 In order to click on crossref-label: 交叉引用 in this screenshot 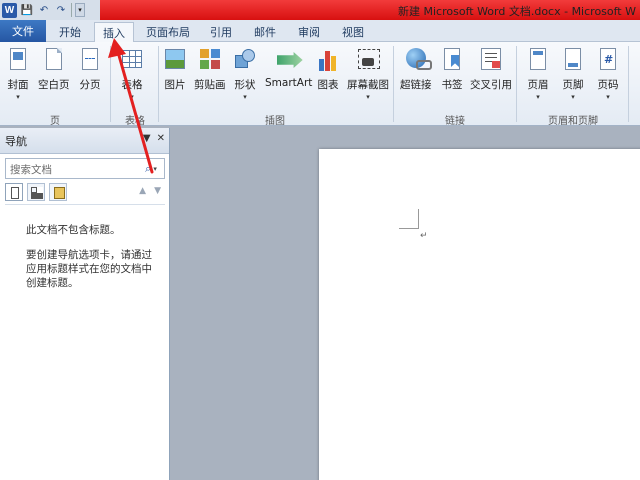, I will do `click(491, 85)`.